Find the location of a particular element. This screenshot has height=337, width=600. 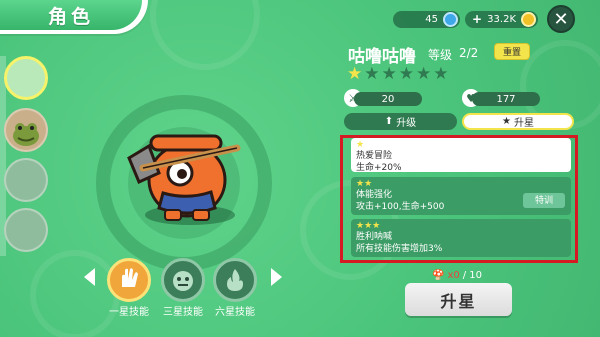

skill-three-star is located at coordinates (183, 280).